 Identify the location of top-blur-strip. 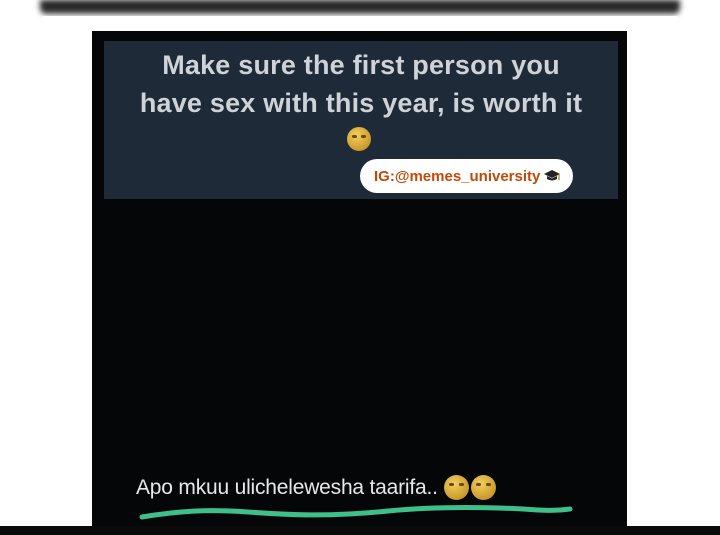
(360, 7).